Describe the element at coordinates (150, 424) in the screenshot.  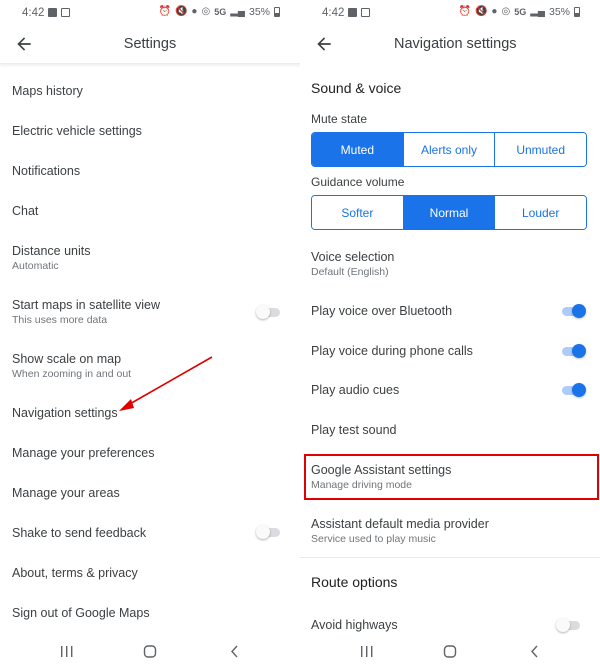
I see `settings-item-navigation-settings: Navigation settings` at that location.